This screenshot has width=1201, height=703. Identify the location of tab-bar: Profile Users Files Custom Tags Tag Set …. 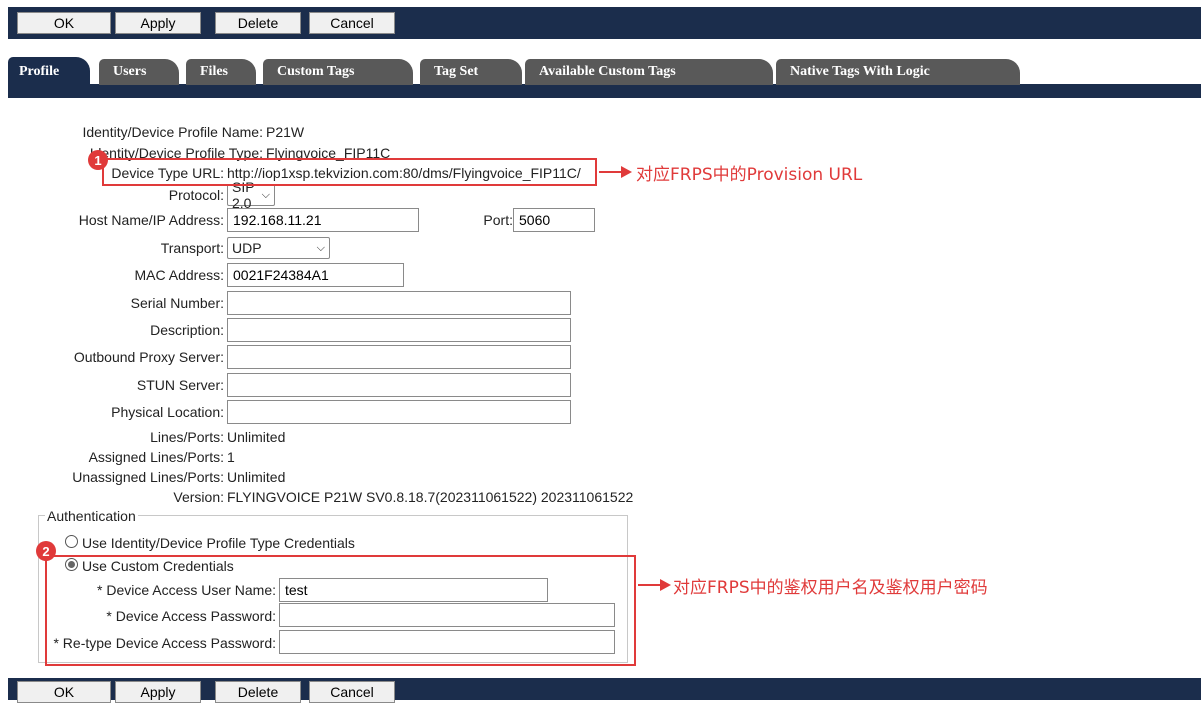
(604, 76).